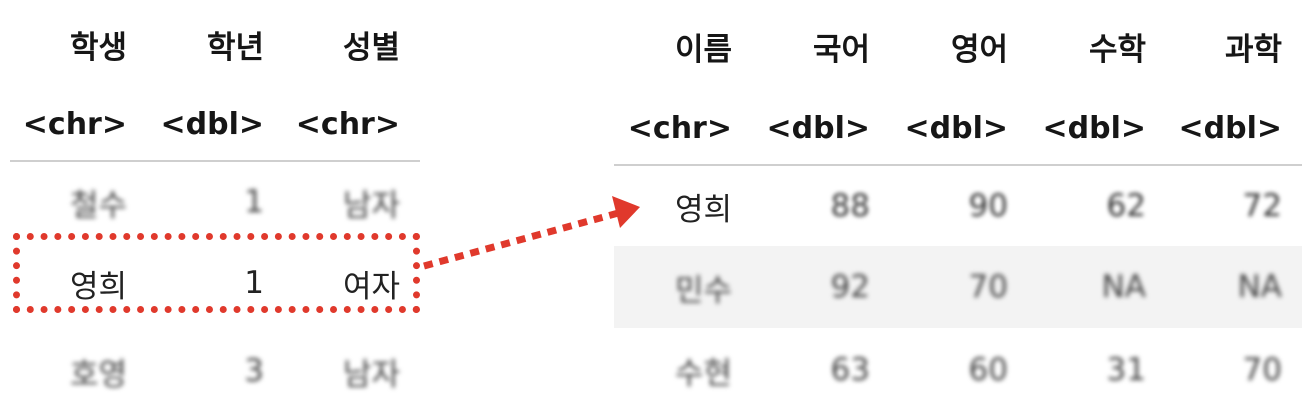  I want to click on right-type-row: <chr> <dbl> <dbl> <dbl> <dbl>, so click(958, 128).